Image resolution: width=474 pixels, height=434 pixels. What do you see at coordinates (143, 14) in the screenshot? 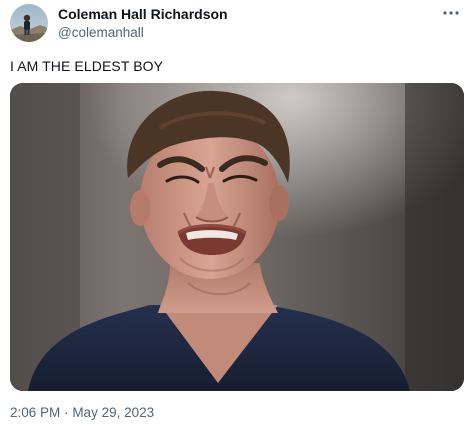
I see `author-display-name: Coleman Hall Richardson` at bounding box center [143, 14].